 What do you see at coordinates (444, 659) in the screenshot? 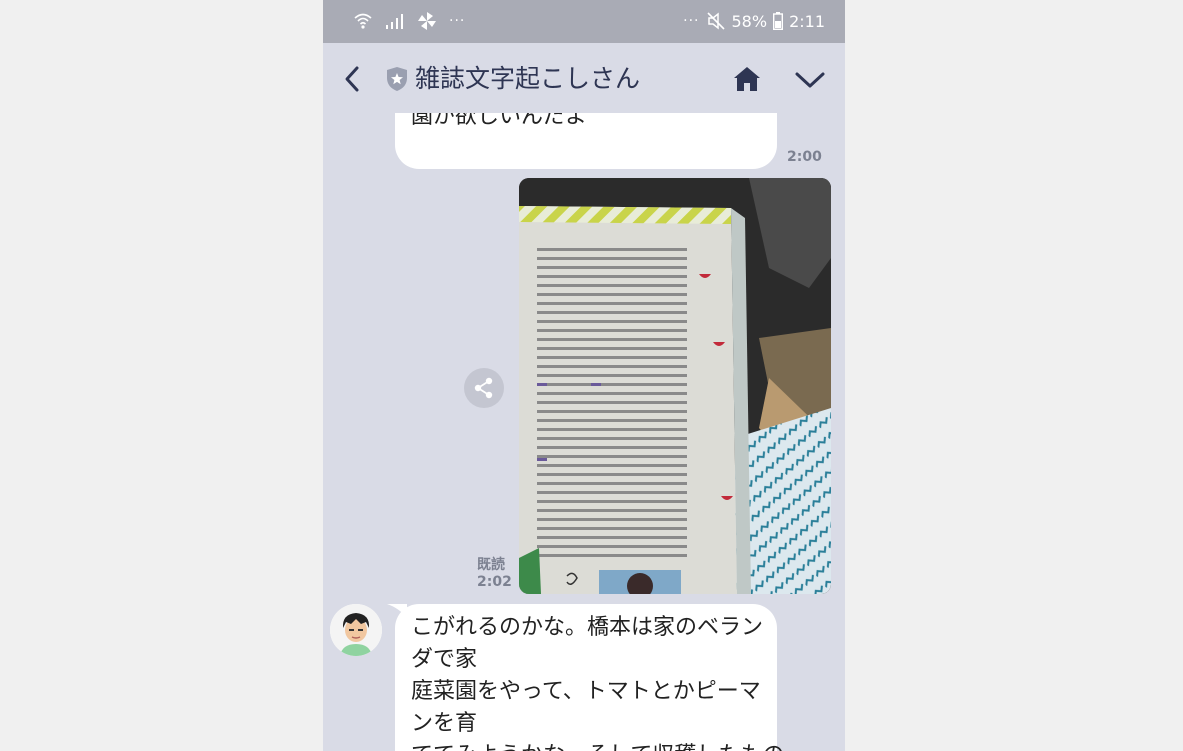
I see `message-line: ダで家` at bounding box center [444, 659].